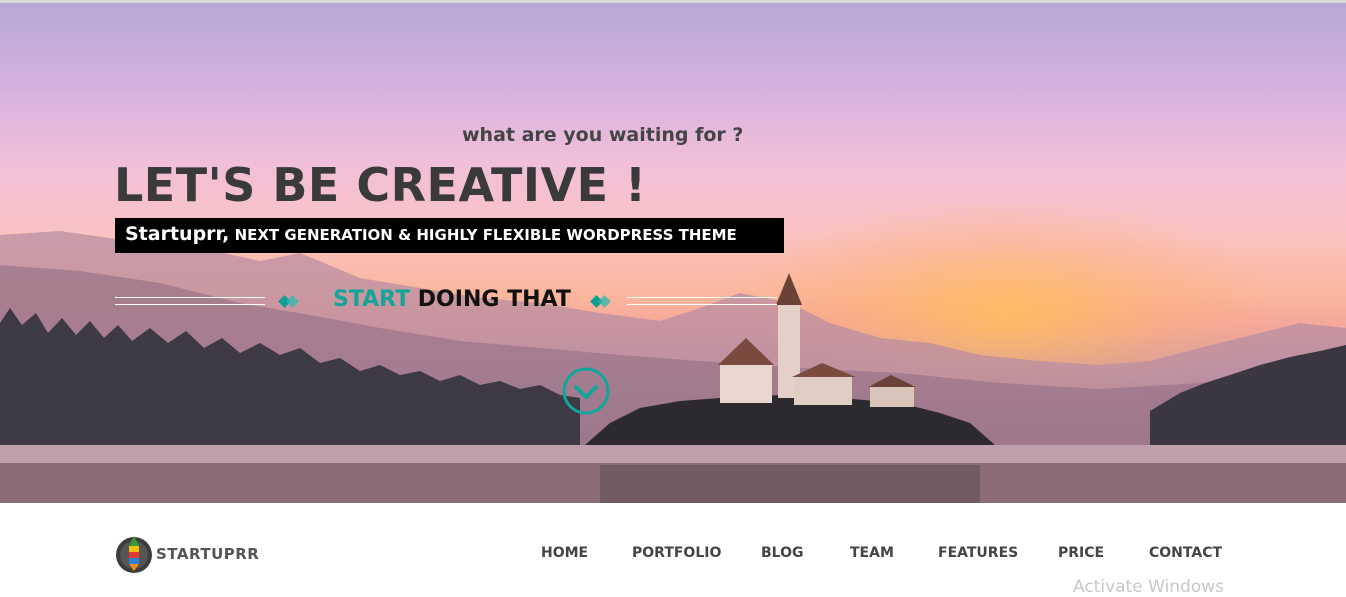  Describe the element at coordinates (978, 553) in the screenshot. I see `nav-features: FEATURES` at that location.